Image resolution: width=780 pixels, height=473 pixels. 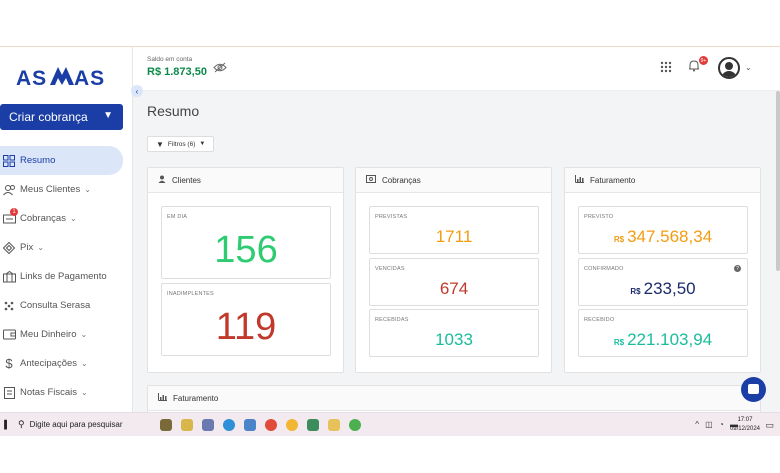 What do you see at coordinates (456, 69) in the screenshot?
I see `topbar: Saldo em conta R$ 1.873,50 9+ ⌄` at bounding box center [456, 69].